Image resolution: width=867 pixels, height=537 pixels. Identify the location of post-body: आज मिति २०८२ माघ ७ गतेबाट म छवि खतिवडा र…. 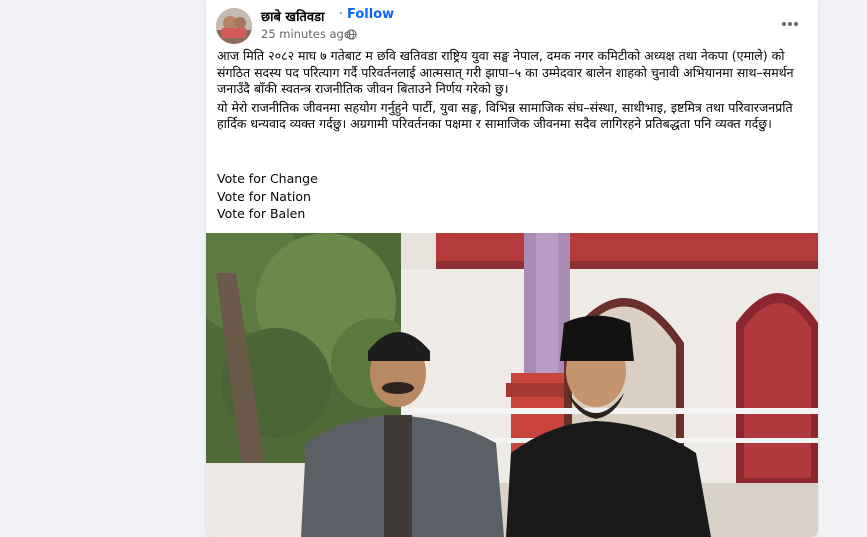
(512, 91).